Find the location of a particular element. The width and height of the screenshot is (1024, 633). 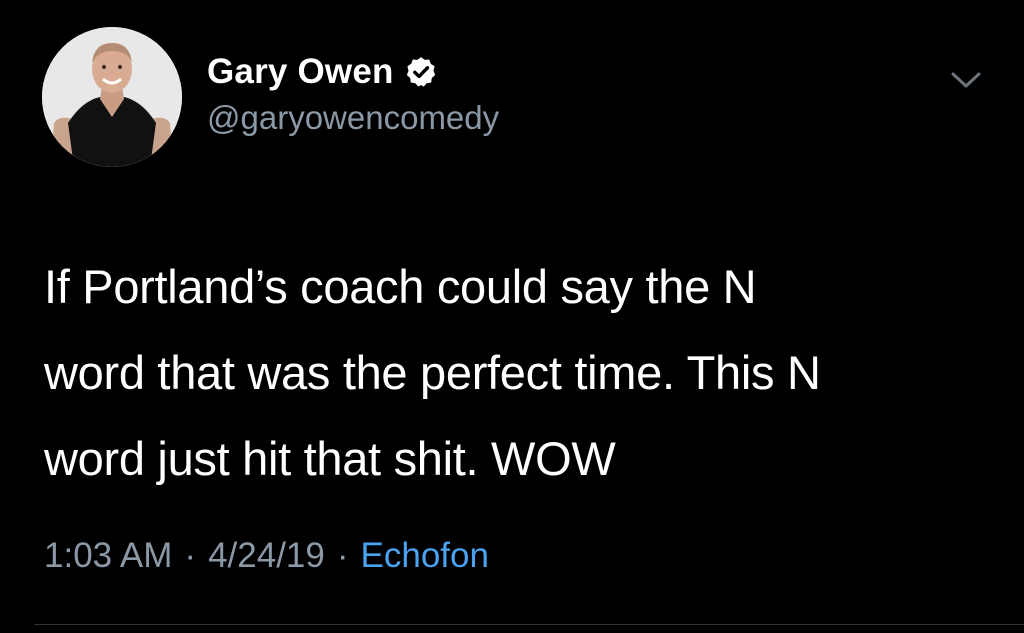

verified-badge-icon is located at coordinates (421, 72).